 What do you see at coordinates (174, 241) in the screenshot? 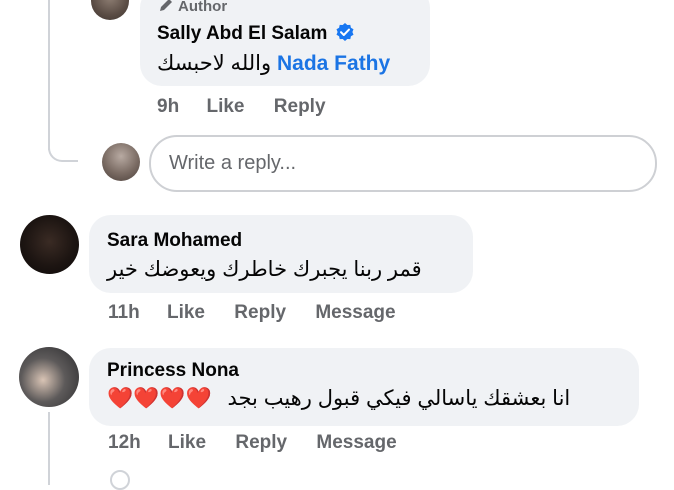
I see `comment-author-name: Sara Mohamed` at bounding box center [174, 241].